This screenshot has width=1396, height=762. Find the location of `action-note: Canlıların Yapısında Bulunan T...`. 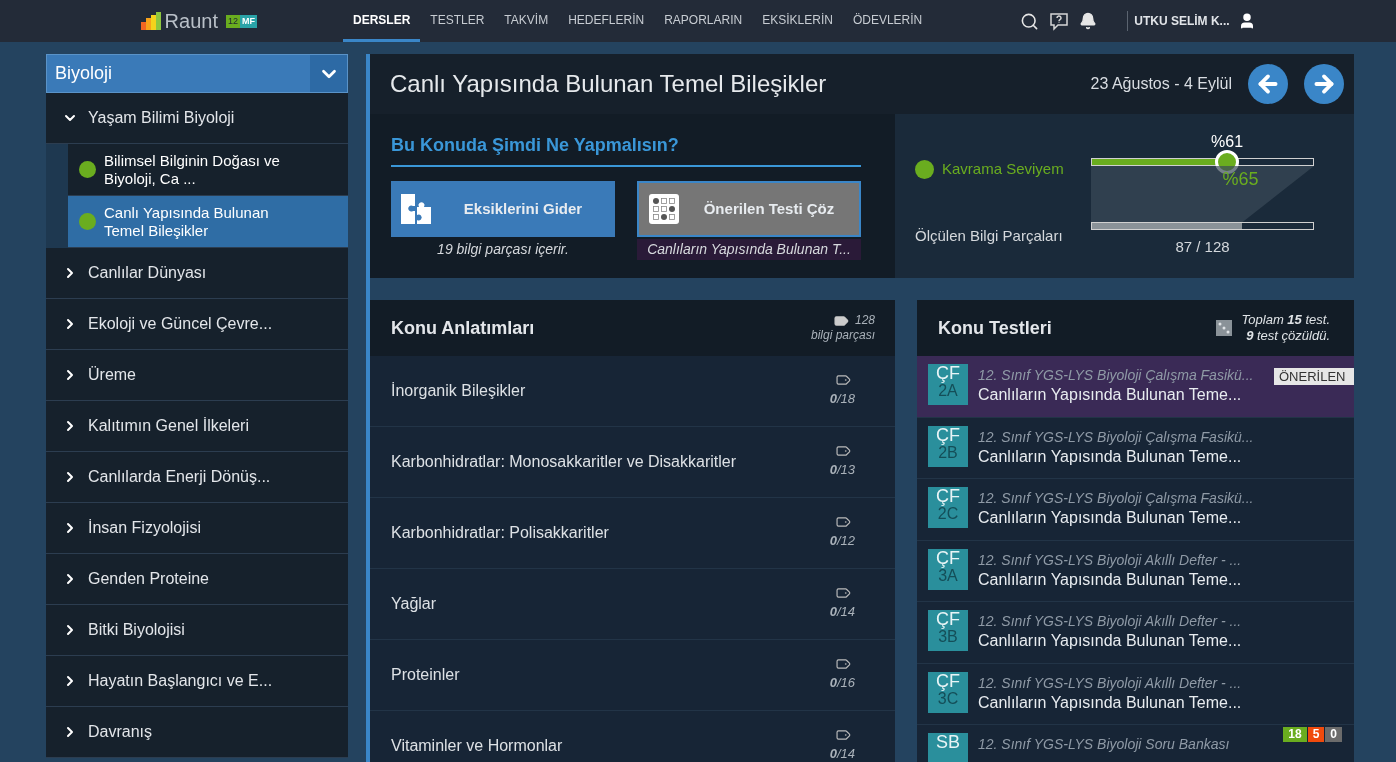

action-note: Canlıların Yapısında Bulunan T... is located at coordinates (749, 249).